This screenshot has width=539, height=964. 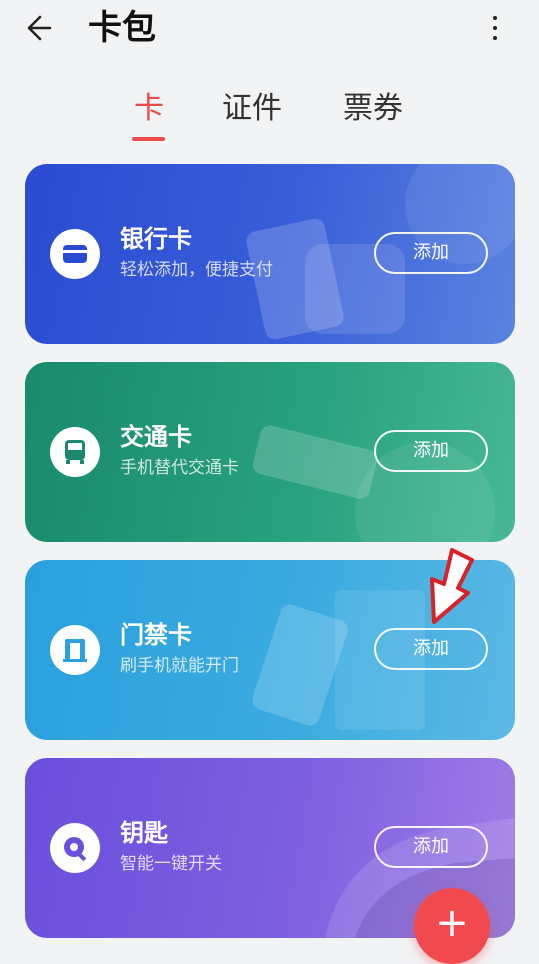 What do you see at coordinates (179, 666) in the screenshot?
I see `card-subtitle: 刷手机就能开门` at bounding box center [179, 666].